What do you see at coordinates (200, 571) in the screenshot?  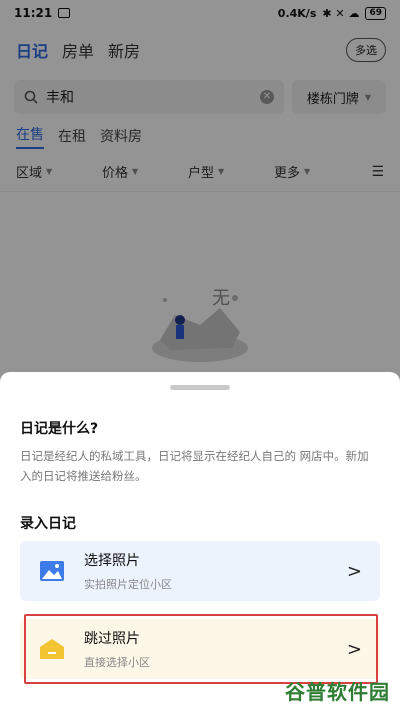 I see `select-photo-option: 选择照片 实拍照片定位小区 >` at bounding box center [200, 571].